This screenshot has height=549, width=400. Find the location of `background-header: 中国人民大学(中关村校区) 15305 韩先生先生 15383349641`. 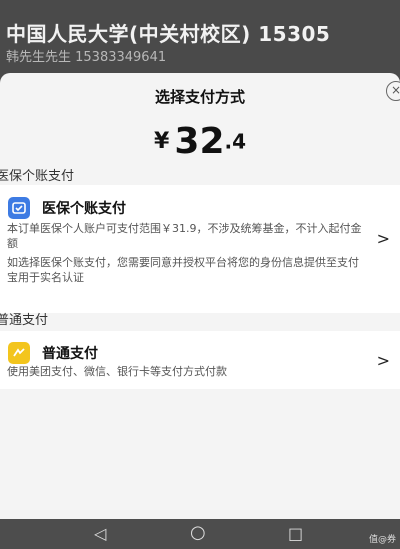

background-header: 中国人民大学(中关村校区) 15305 韩先生先生 15383349641 is located at coordinates (200, 41).